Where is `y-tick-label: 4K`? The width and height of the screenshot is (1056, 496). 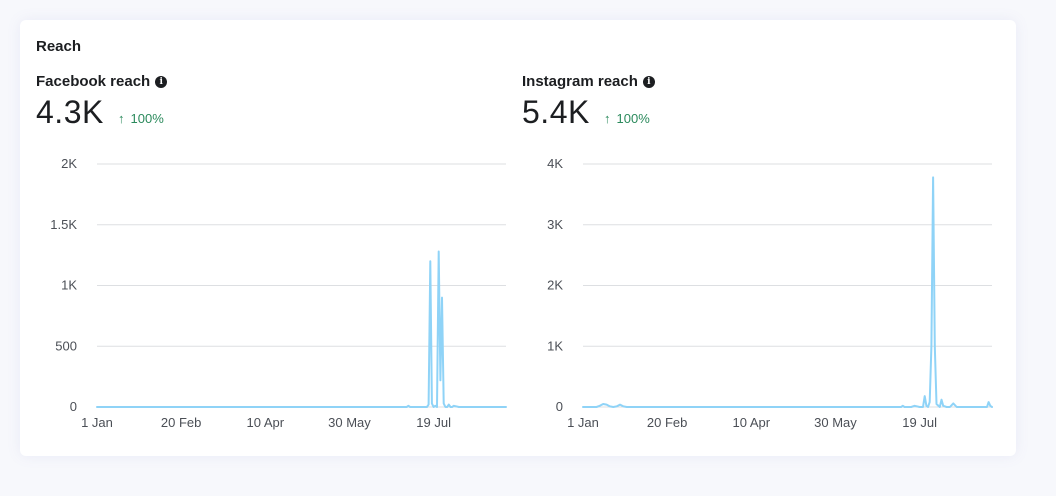 y-tick-label: 4K is located at coordinates (555, 163).